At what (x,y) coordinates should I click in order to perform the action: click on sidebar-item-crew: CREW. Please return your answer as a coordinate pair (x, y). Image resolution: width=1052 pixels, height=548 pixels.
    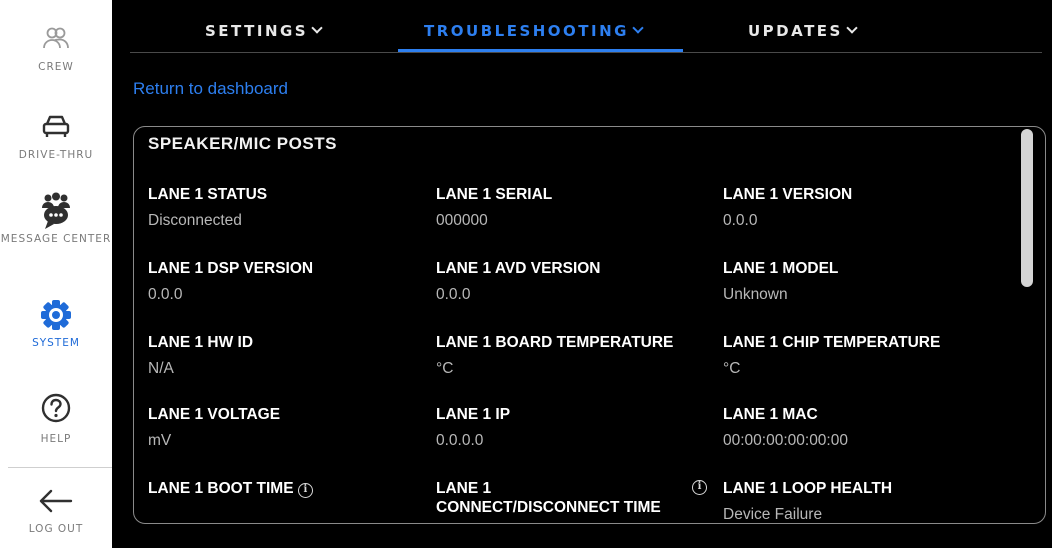
    Looking at the image, I should click on (56, 49).